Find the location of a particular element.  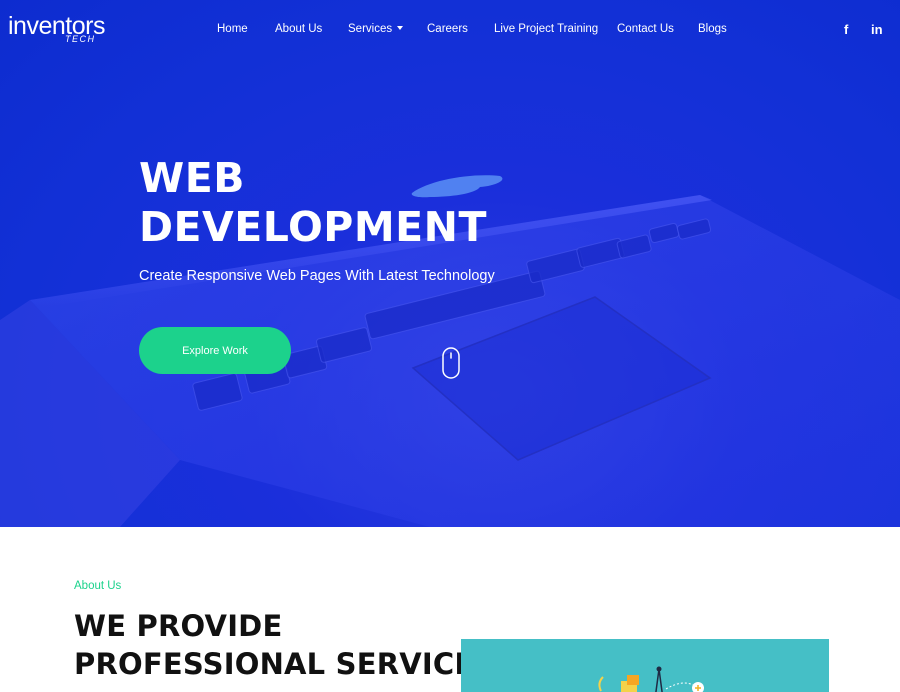

nav-item-careers: Careers is located at coordinates (447, 29).